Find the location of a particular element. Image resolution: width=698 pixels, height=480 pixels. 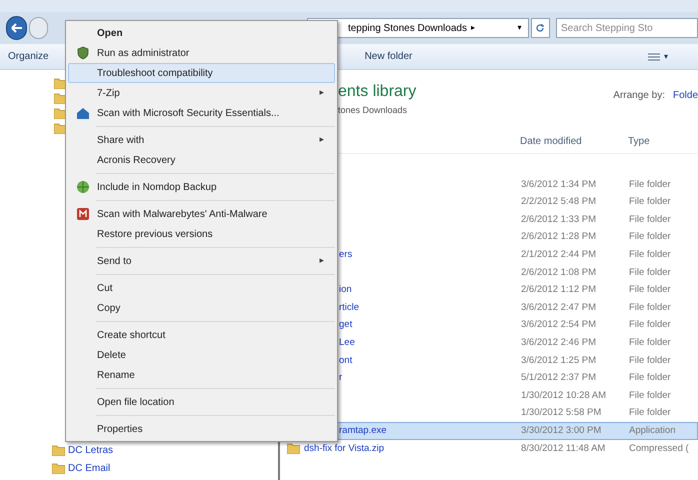

type-cell: Compressed ( is located at coordinates (659, 449).